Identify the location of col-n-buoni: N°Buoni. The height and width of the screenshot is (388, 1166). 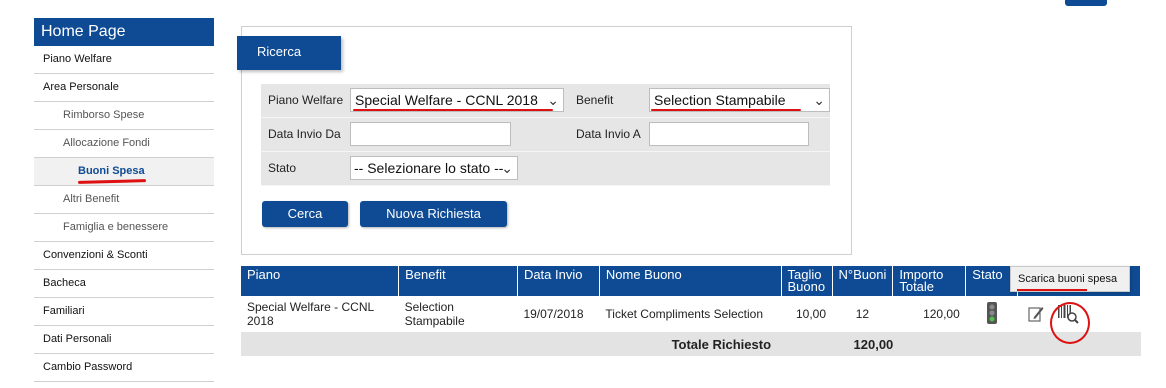
(863, 281).